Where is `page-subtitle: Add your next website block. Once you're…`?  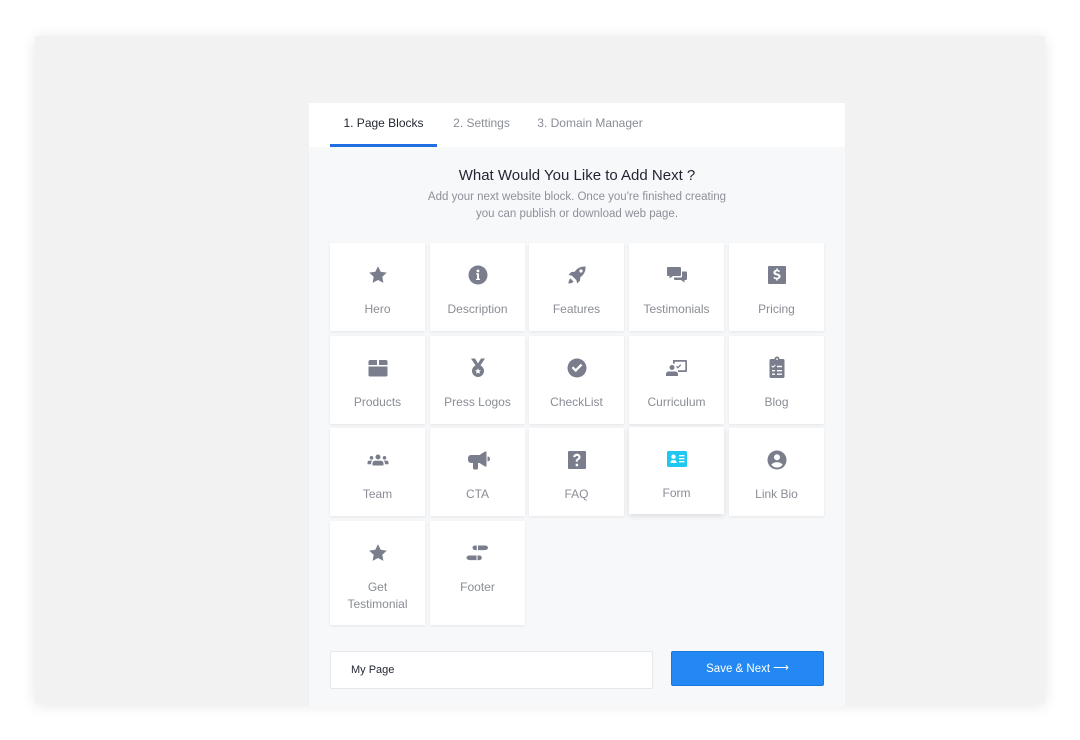
page-subtitle: Add your next website block. Once you're… is located at coordinates (577, 205).